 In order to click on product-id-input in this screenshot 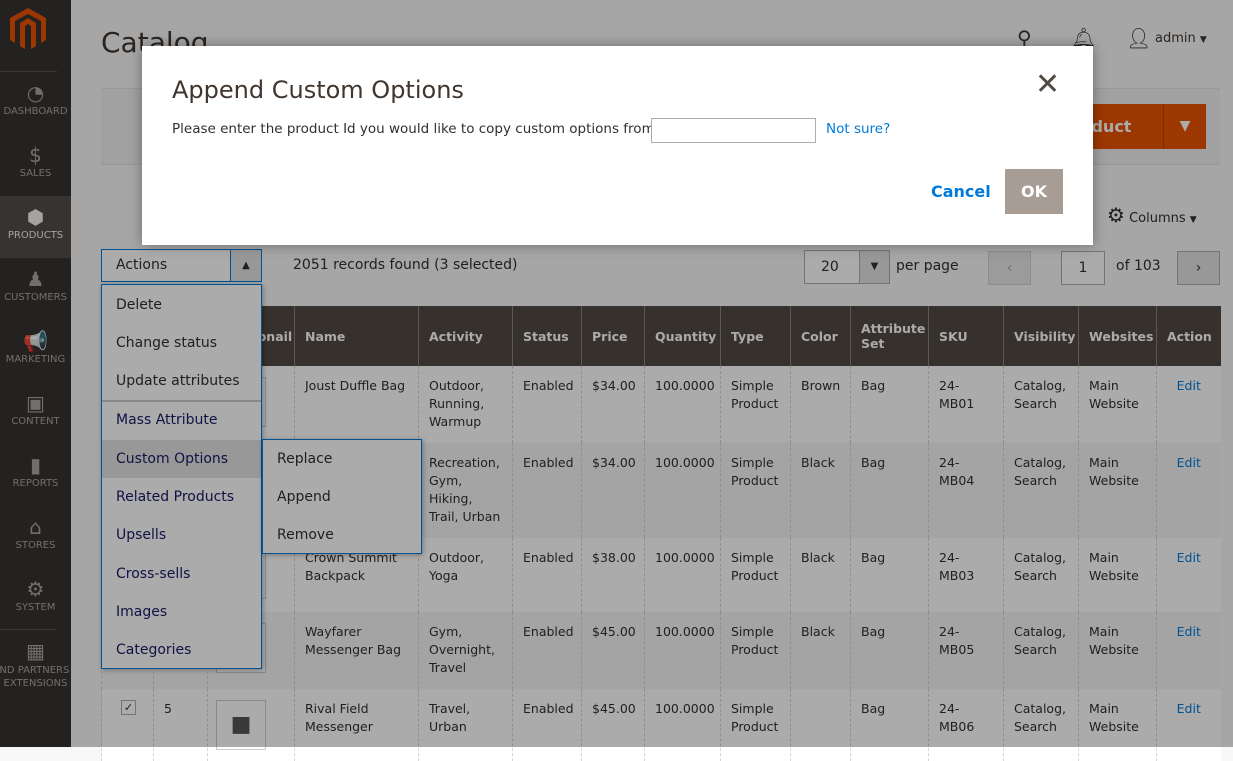, I will do `click(733, 130)`.